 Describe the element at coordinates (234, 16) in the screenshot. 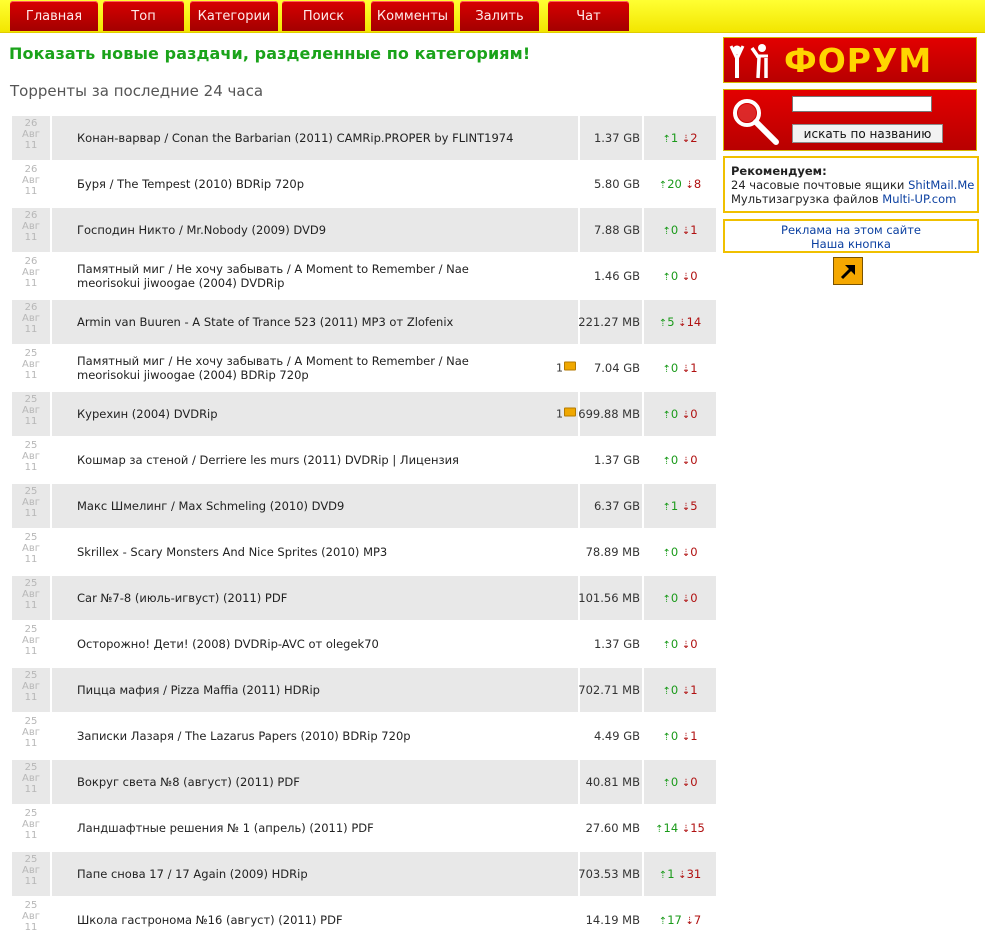

I see `tab-categories: Категории` at that location.